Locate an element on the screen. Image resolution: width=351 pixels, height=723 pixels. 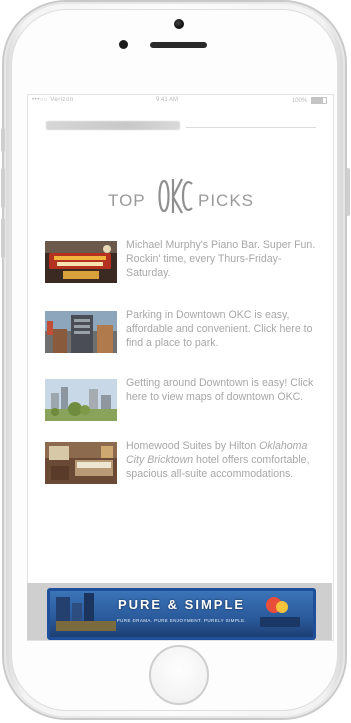
status-bar: •••○○ Verizon 9:41 AM 100% is located at coordinates (180, 100).